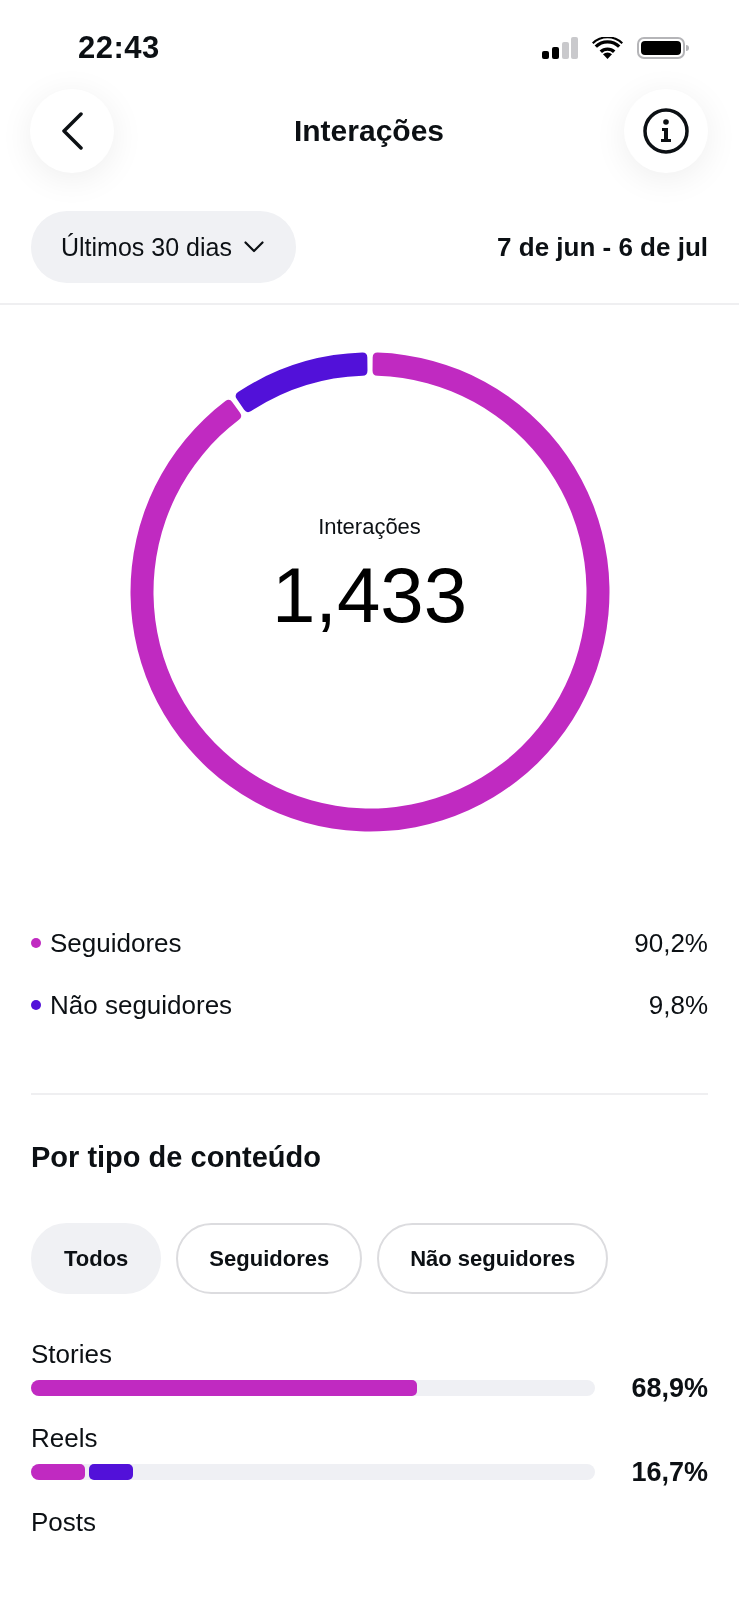 The width and height of the screenshot is (739, 1600). Describe the element at coordinates (669, 1388) in the screenshot. I see `content-type-percent: 68,9%` at that location.